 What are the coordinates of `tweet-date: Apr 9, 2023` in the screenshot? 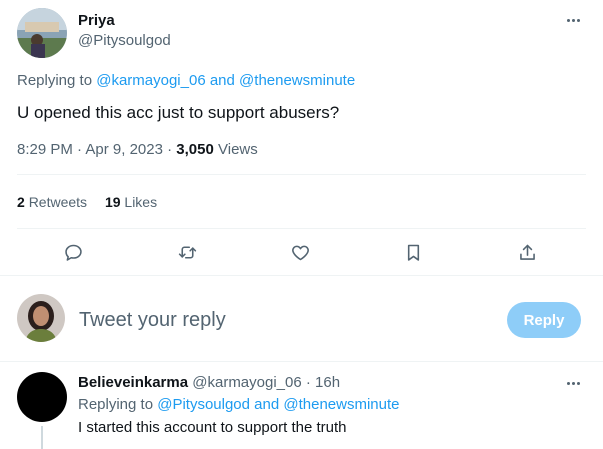 It's located at (124, 149).